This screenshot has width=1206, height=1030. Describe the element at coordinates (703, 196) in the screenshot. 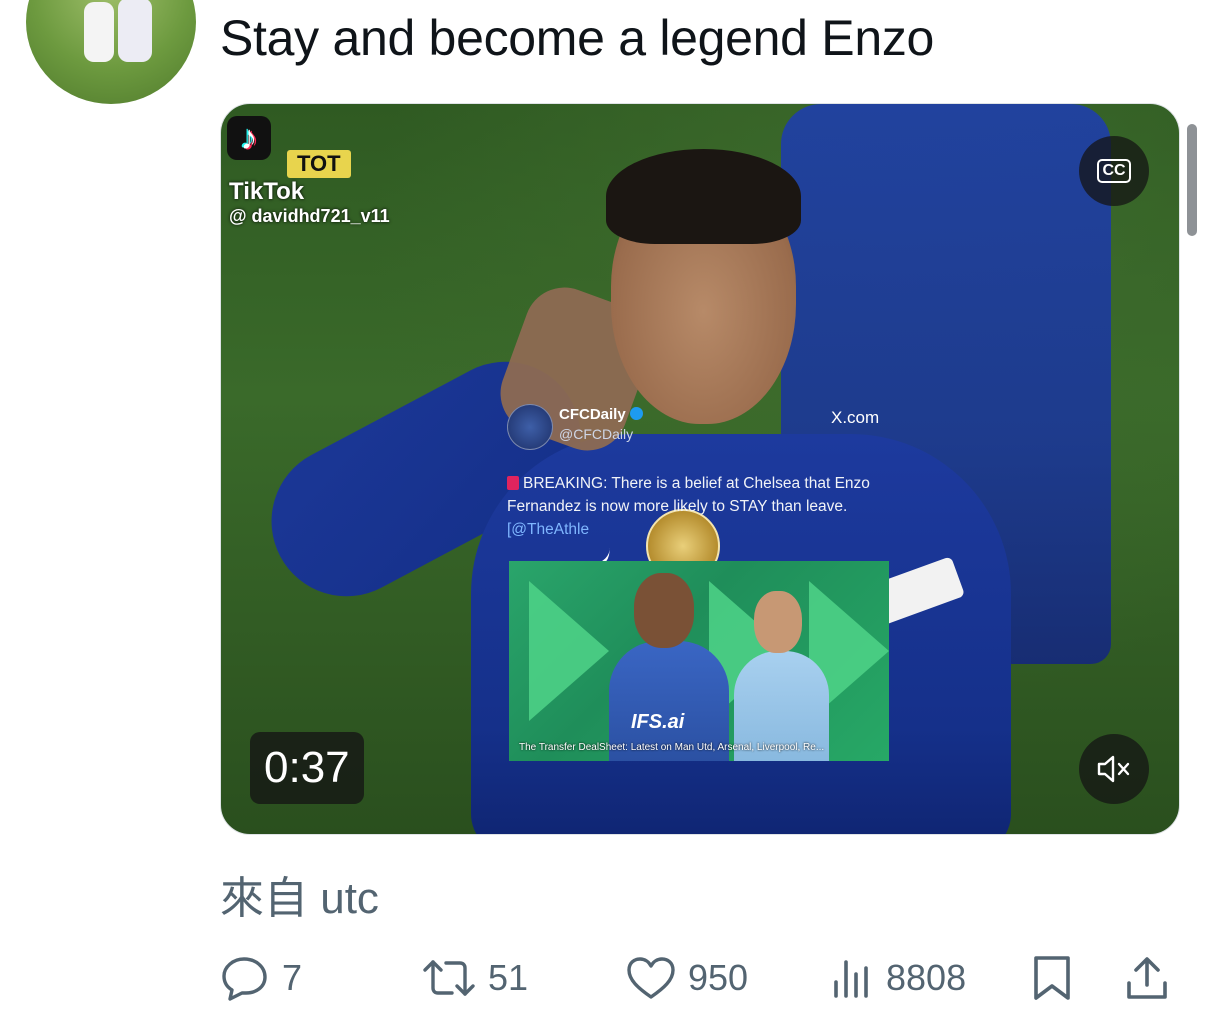

I see `player-hair` at that location.